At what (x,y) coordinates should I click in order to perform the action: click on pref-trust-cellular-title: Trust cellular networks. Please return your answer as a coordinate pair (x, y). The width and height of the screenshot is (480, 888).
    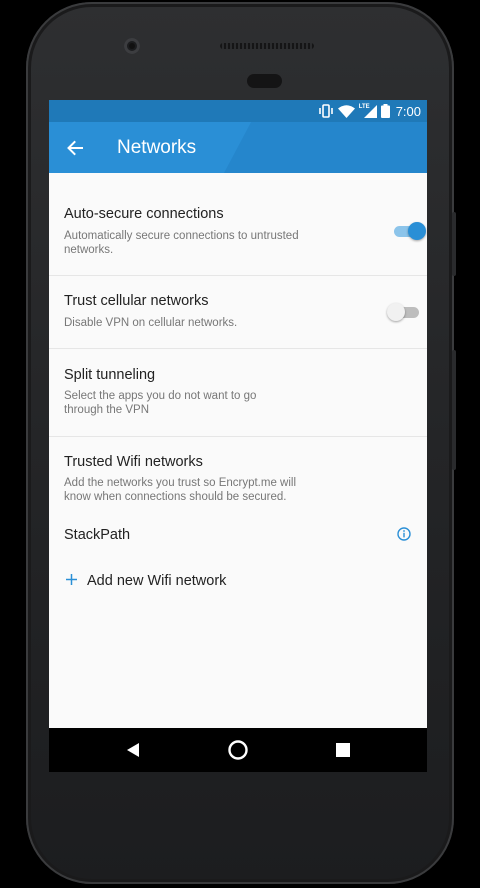
    Looking at the image, I should click on (136, 301).